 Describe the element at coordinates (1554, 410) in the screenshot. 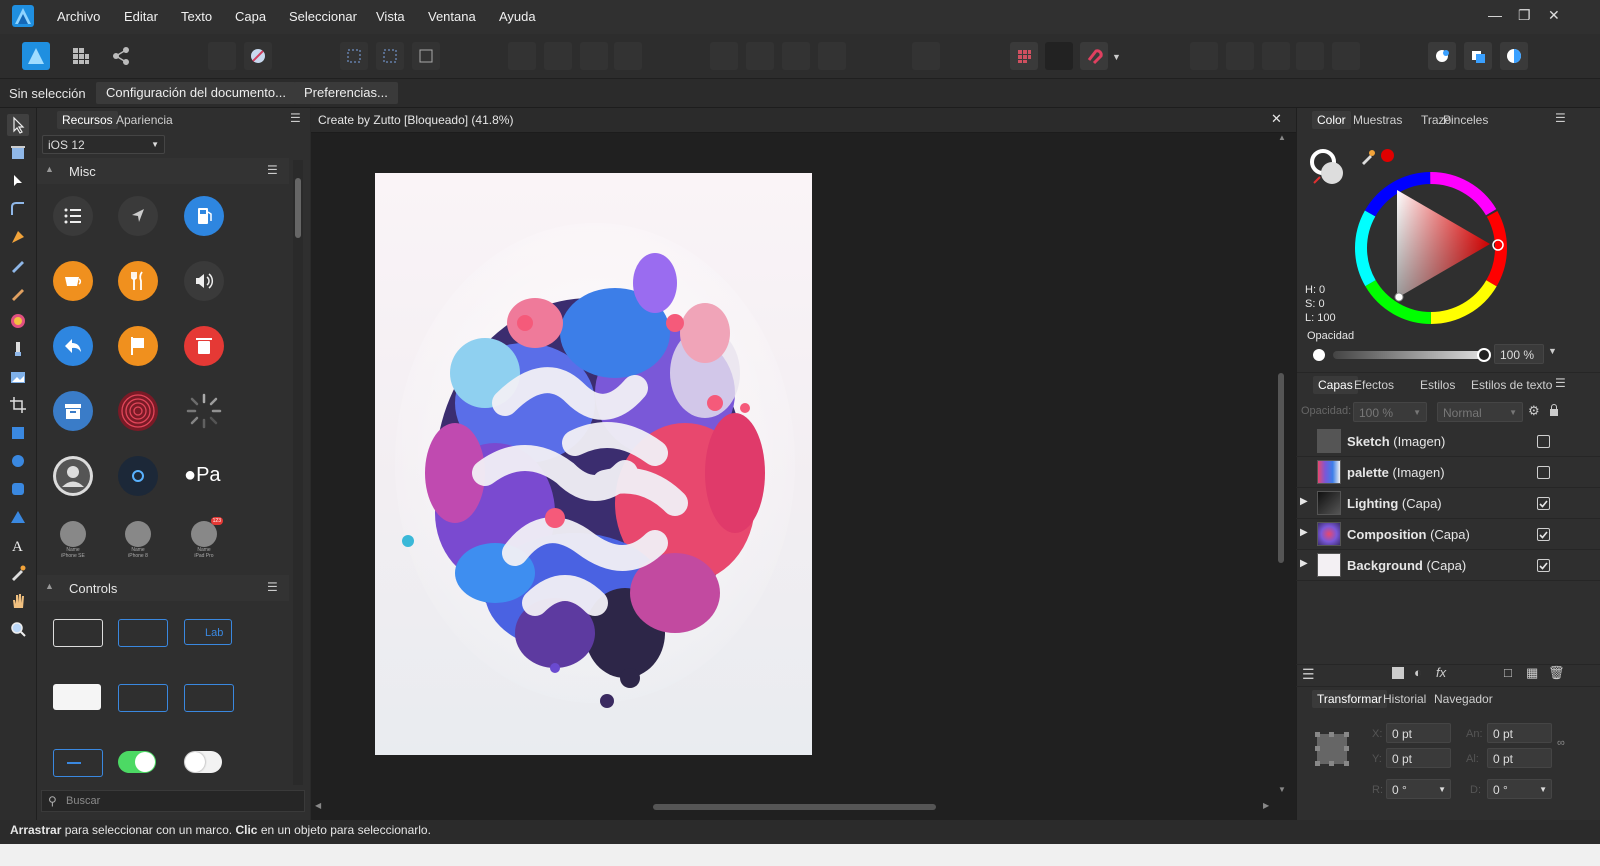

I see `lock-icon` at that location.